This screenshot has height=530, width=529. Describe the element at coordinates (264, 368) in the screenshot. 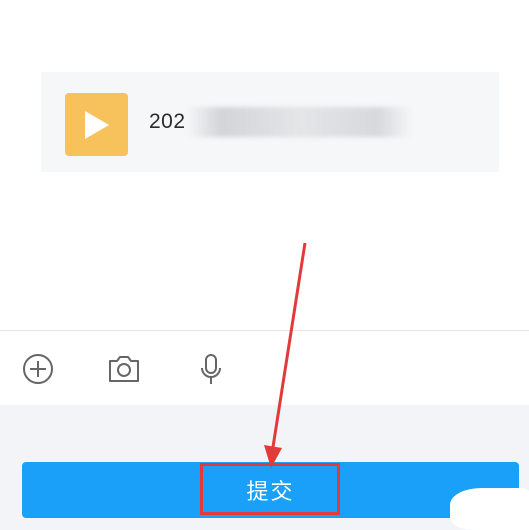

I see `input-toolbar` at that location.